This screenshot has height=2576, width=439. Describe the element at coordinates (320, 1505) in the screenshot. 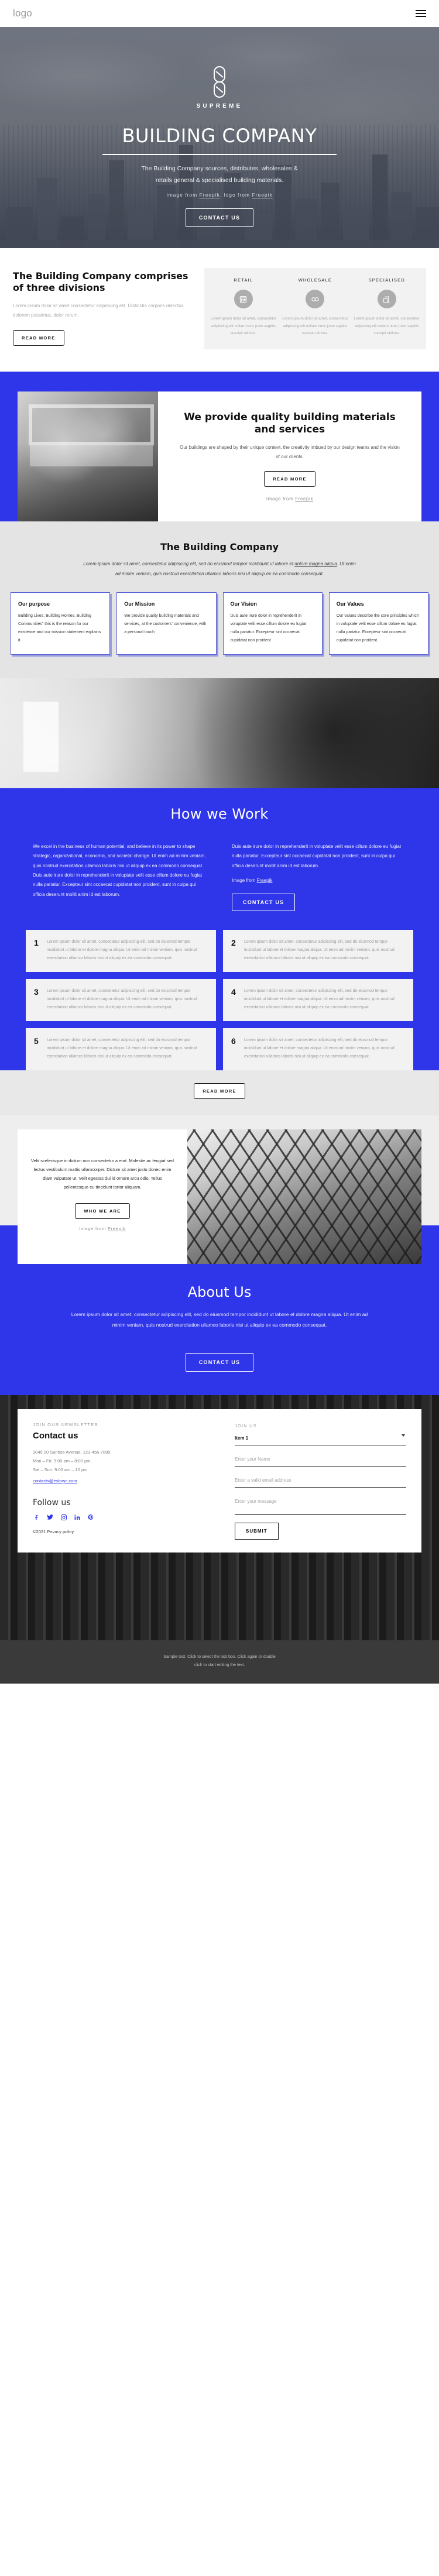

I see `message-textarea: Enter your message` at that location.